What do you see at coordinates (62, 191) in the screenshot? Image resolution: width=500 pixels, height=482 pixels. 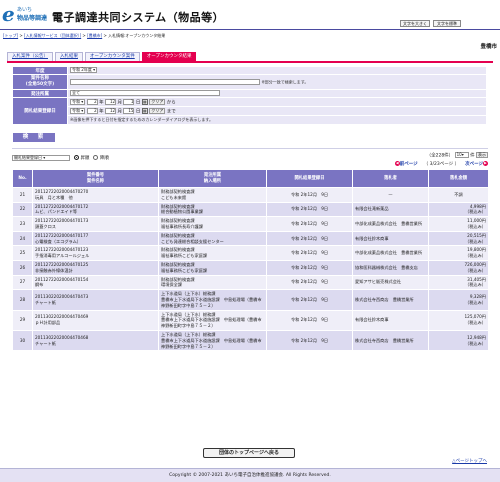 I see `case-number: 20112722020004470270` at bounding box center [62, 191].